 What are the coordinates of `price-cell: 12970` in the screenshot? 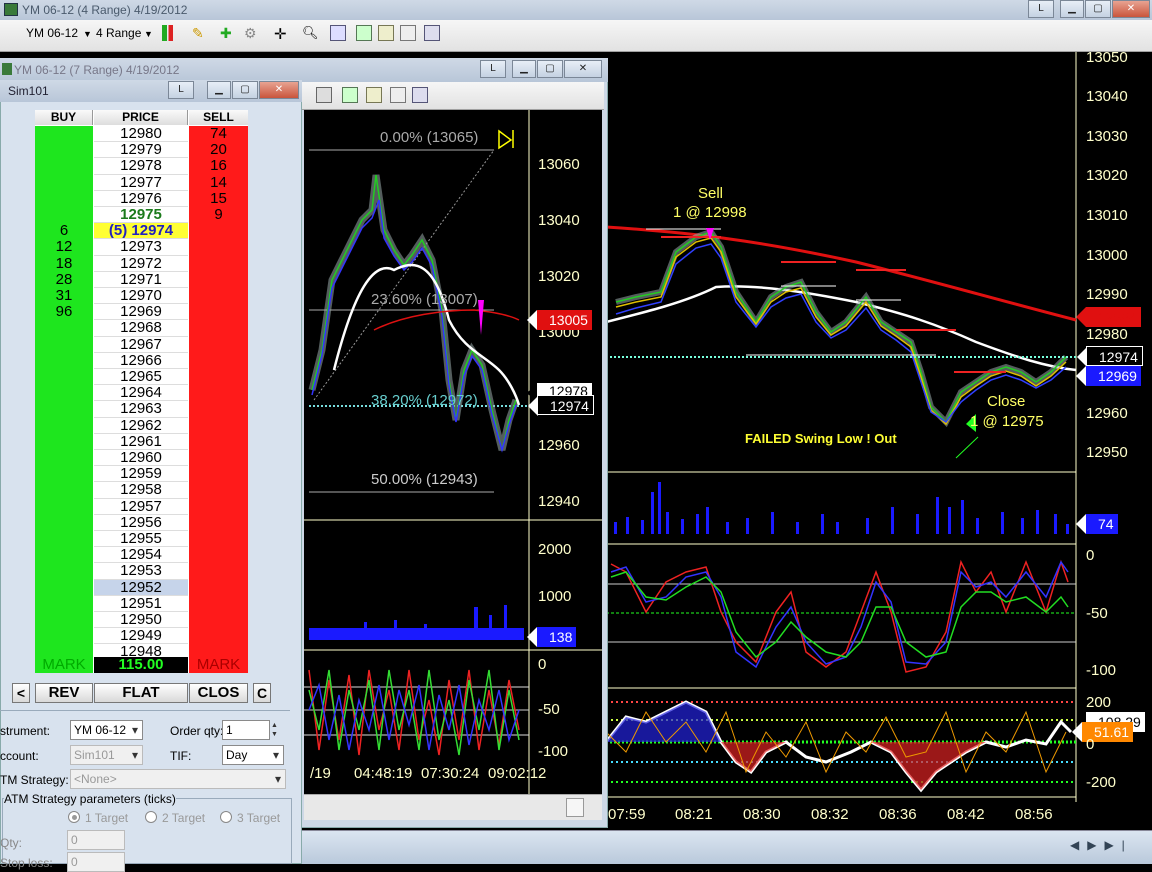 It's located at (141, 296).